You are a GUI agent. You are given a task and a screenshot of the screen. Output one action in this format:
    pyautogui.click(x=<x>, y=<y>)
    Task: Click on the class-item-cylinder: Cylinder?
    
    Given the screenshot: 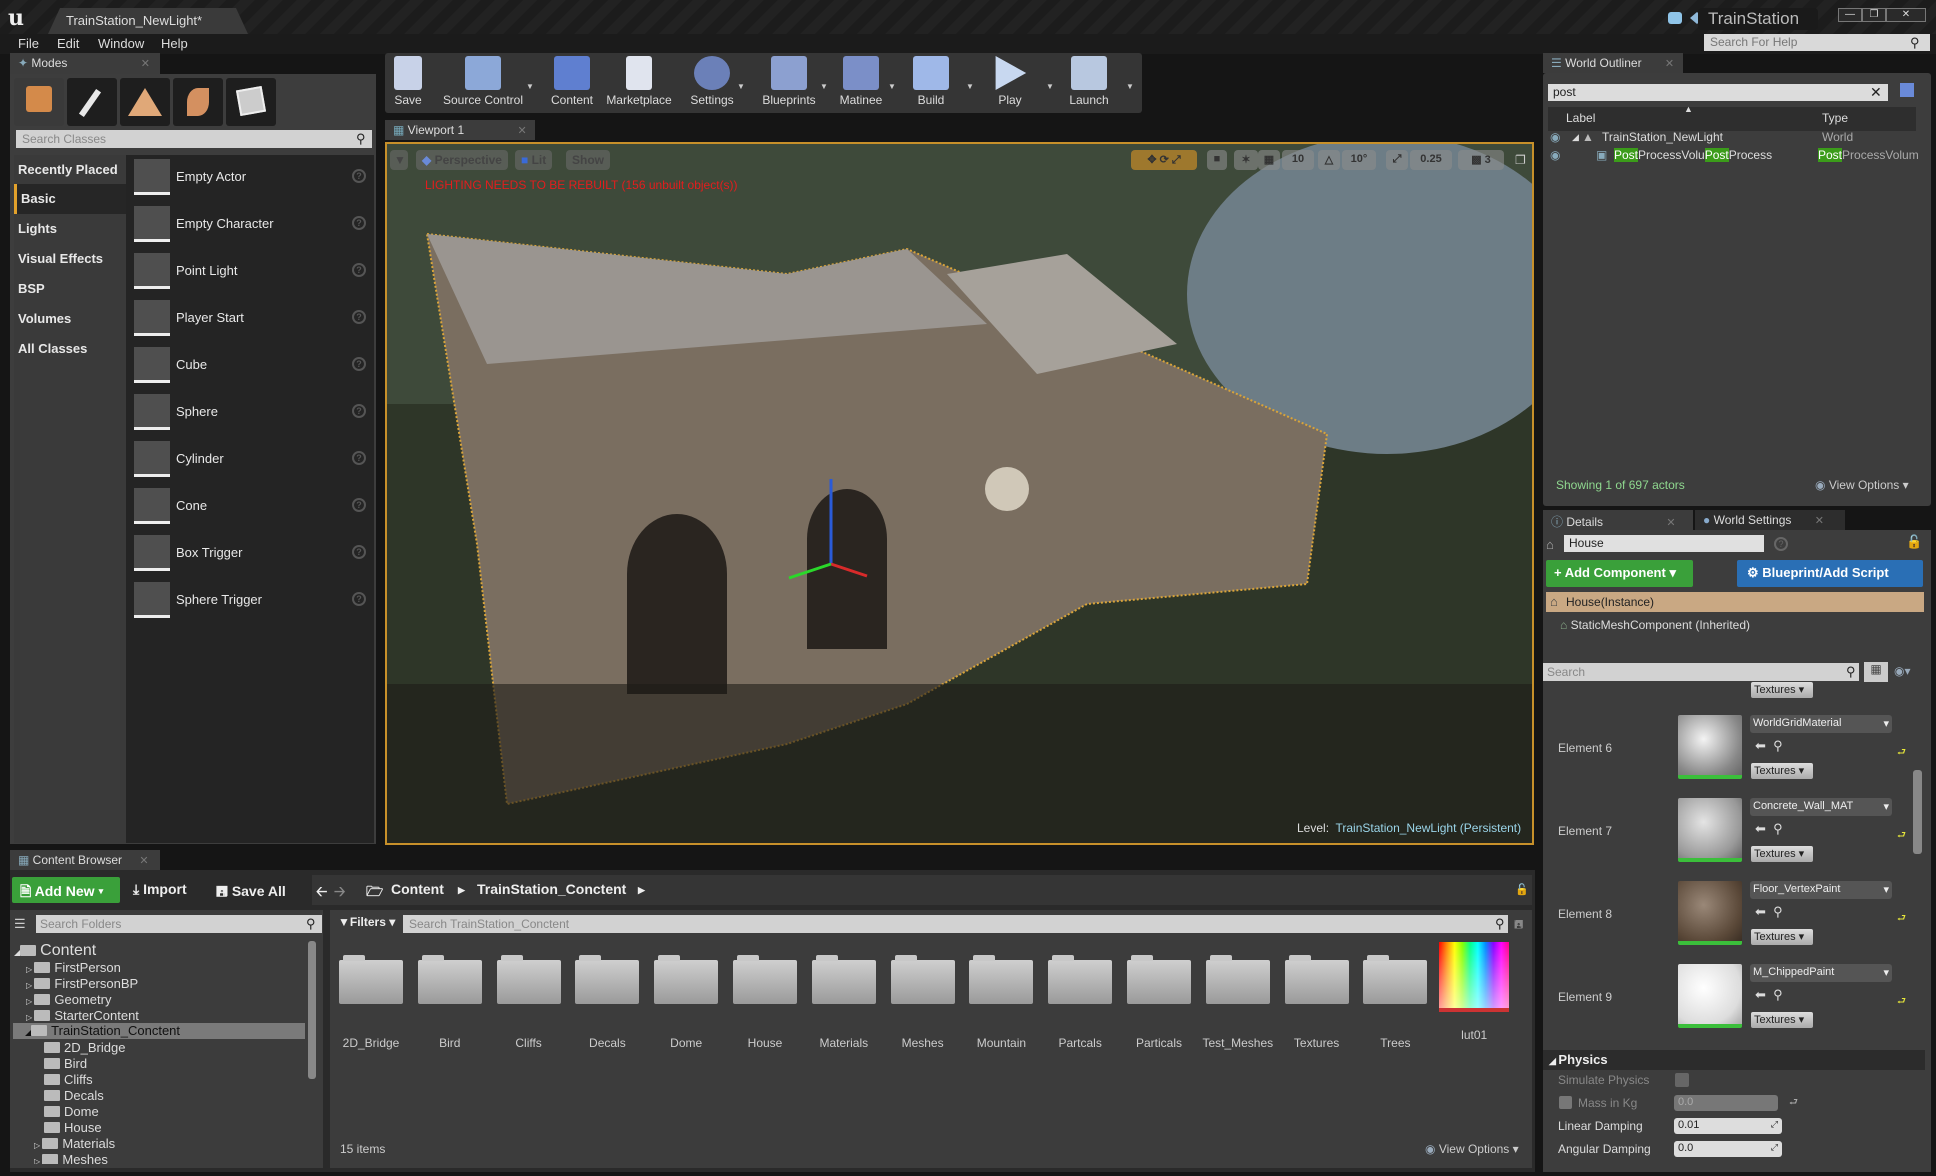 What is the action you would take?
    pyautogui.click(x=253, y=461)
    